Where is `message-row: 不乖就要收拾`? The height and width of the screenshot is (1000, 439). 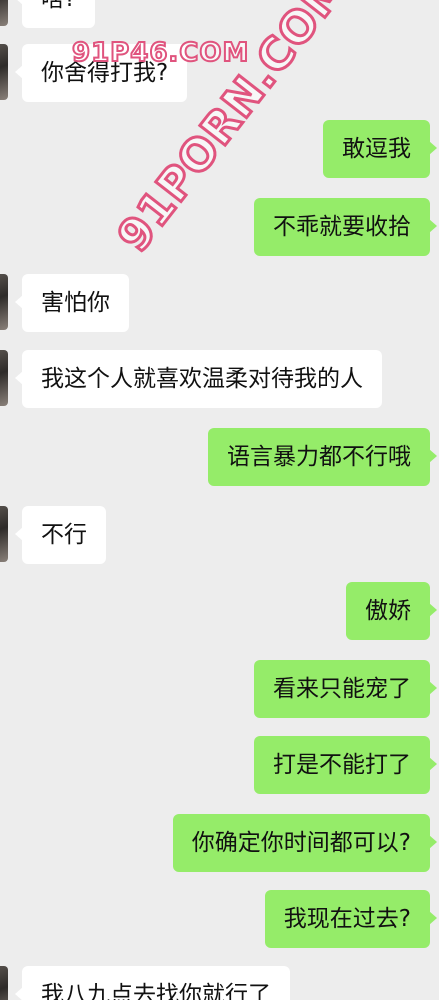
message-row: 不乖就要收拾 is located at coordinates (219, 228).